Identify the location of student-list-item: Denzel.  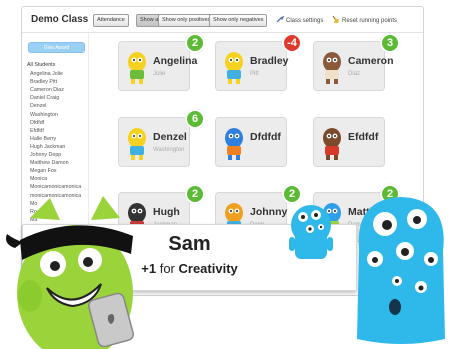
(55, 106).